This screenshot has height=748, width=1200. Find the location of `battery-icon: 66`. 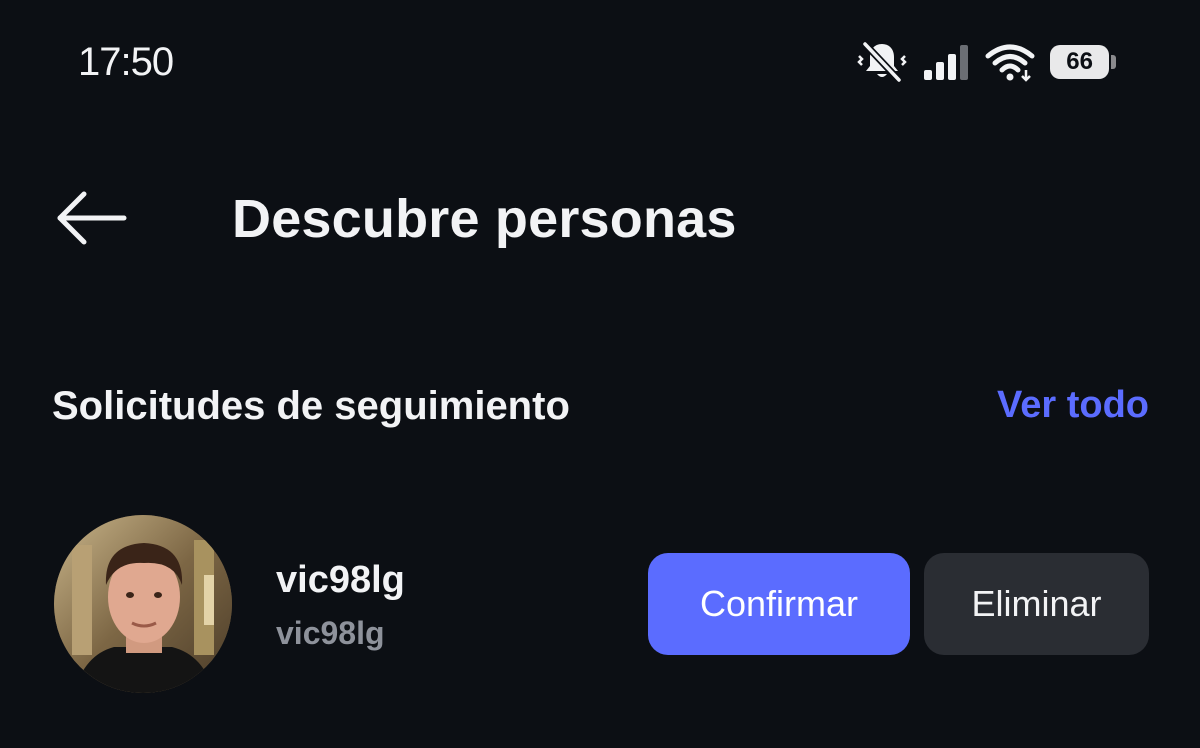

battery-icon: 66 is located at coordinates (1083, 62).